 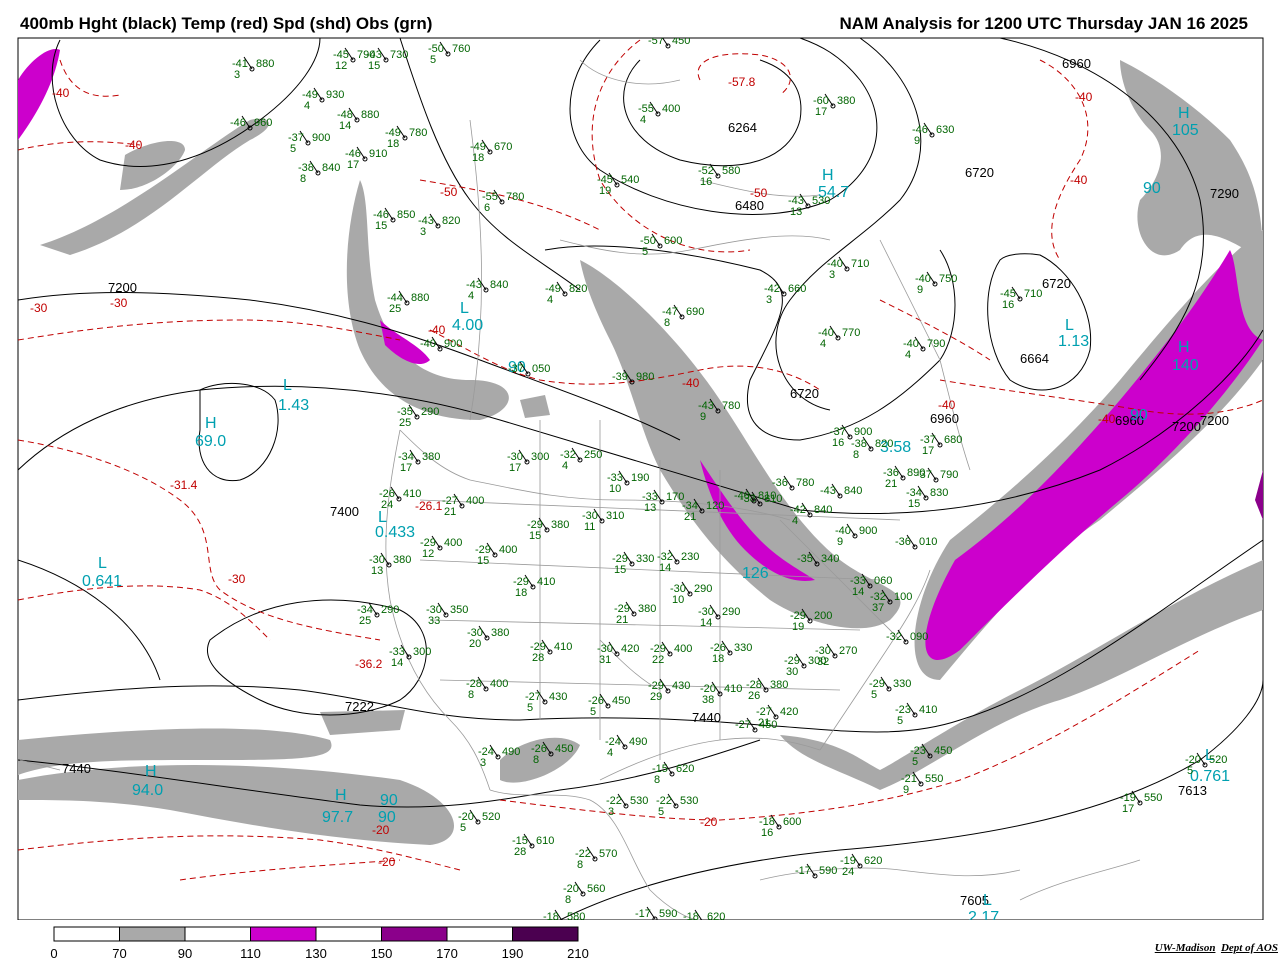 I want to click on obs-temperature: -43, so click(x=828, y=491).